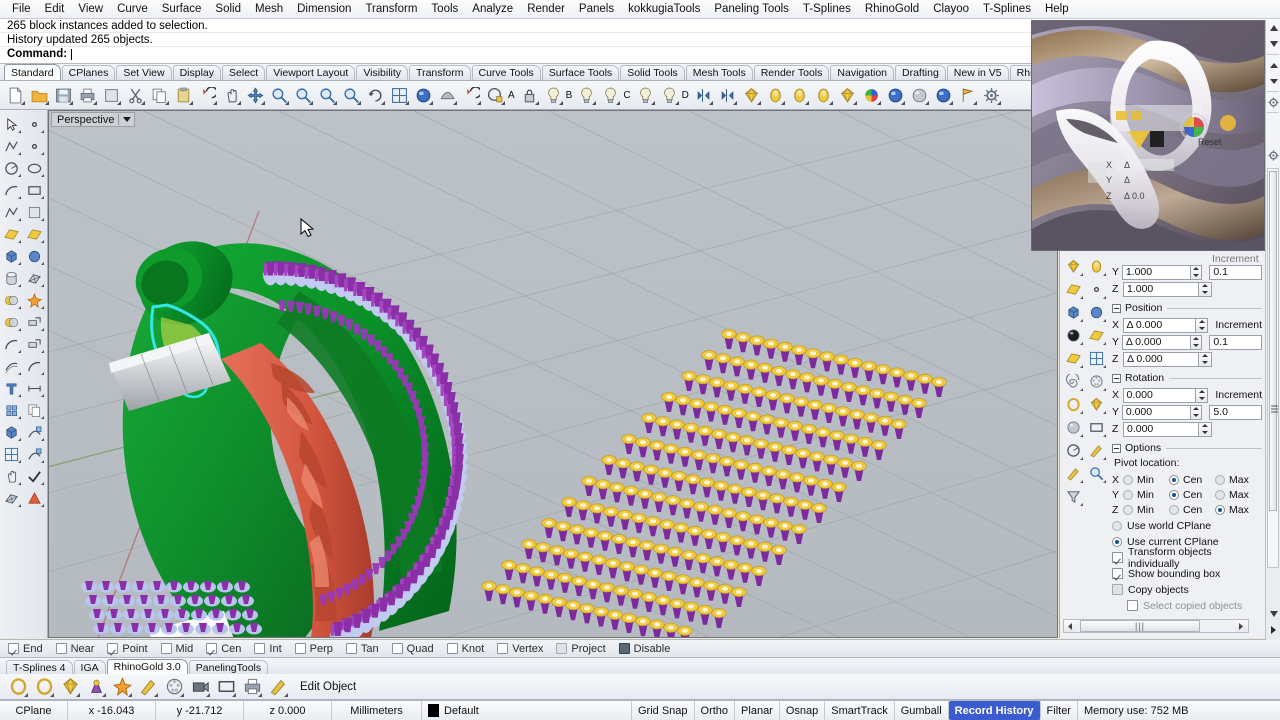  What do you see at coordinates (244, 72) in the screenshot?
I see `toolbar-tab-select: Select` at bounding box center [244, 72].